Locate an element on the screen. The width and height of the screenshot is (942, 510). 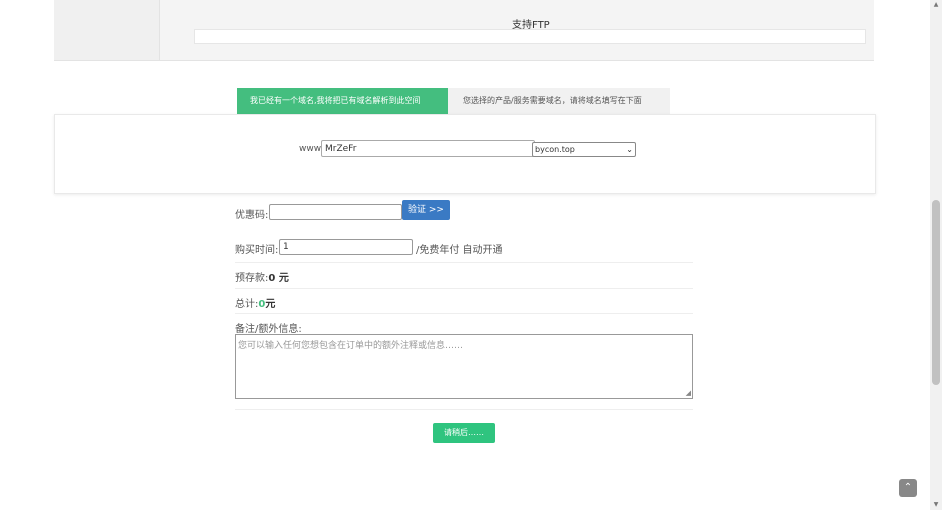
top-panel-inner-box is located at coordinates (530, 36).